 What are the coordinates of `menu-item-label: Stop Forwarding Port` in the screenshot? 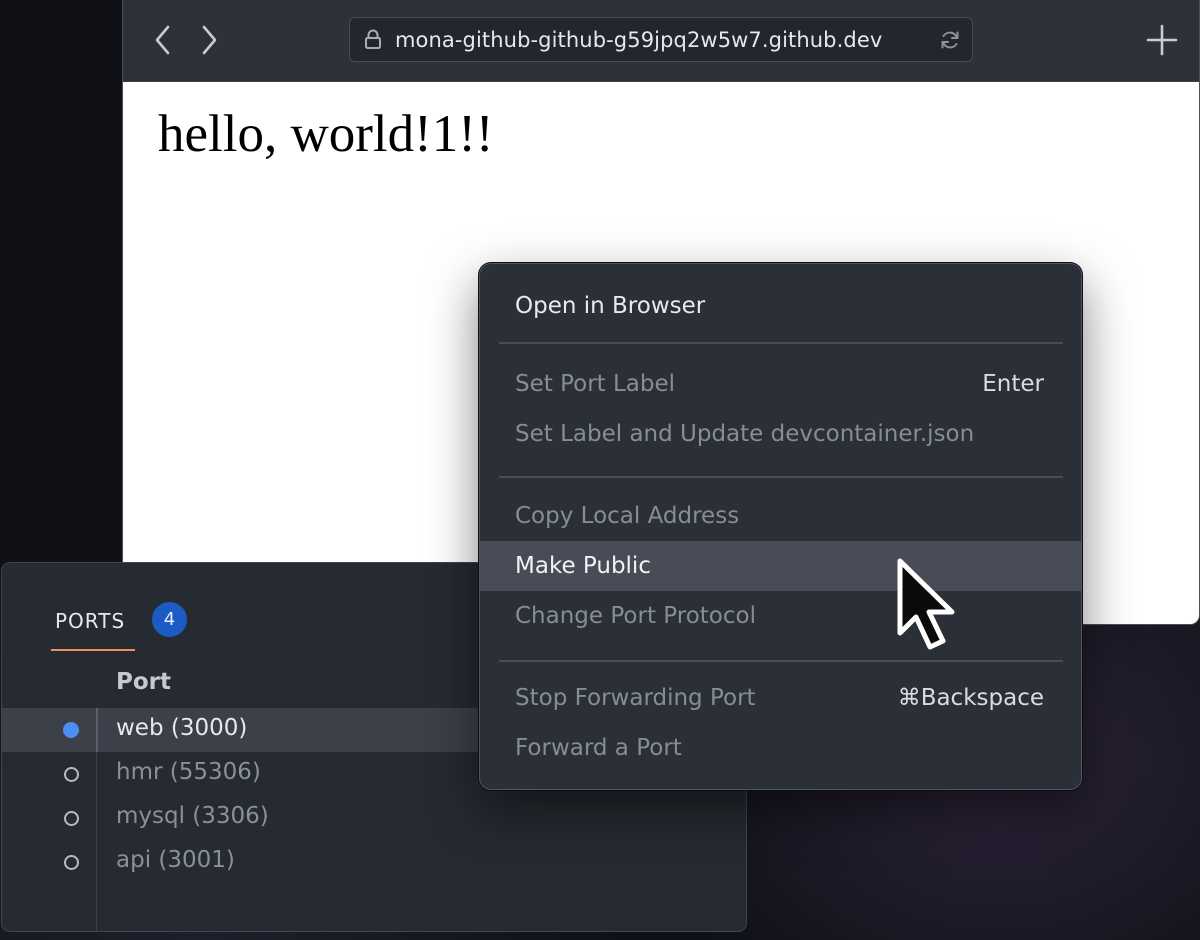 It's located at (635, 698).